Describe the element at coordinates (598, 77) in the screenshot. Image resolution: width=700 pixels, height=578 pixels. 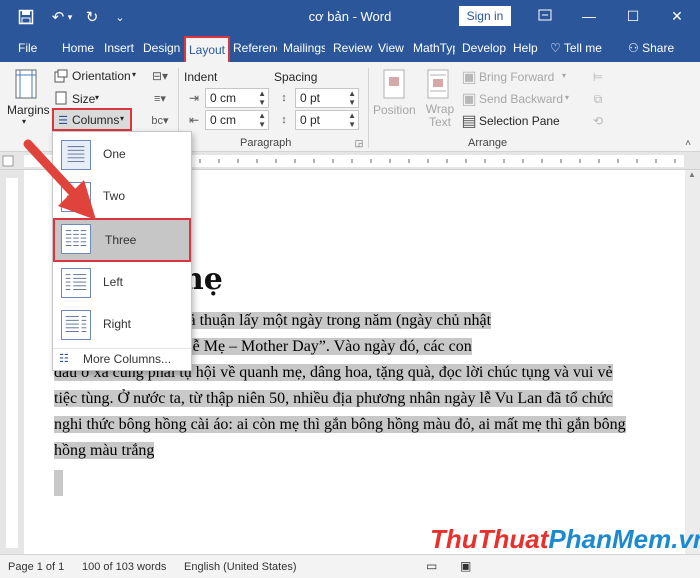
I see `align-icon: ⊨` at that location.